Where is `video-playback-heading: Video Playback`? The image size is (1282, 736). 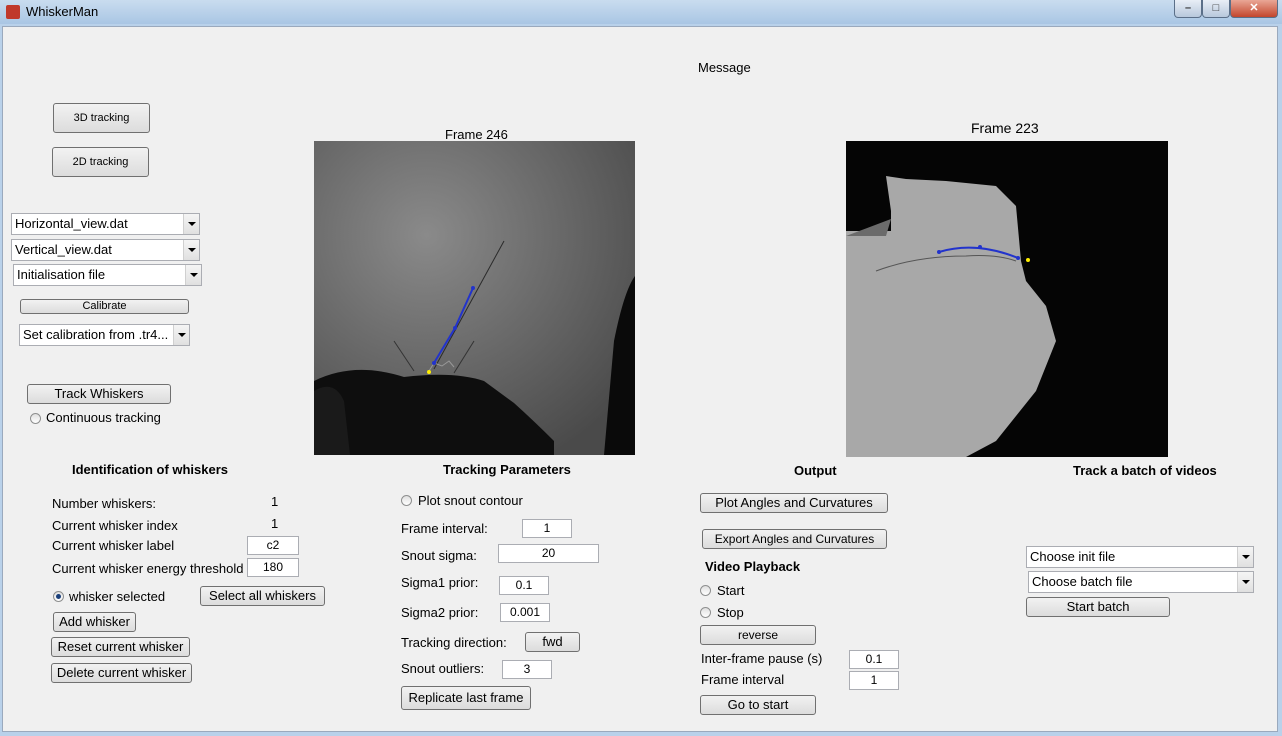 video-playback-heading: Video Playback is located at coordinates (753, 566).